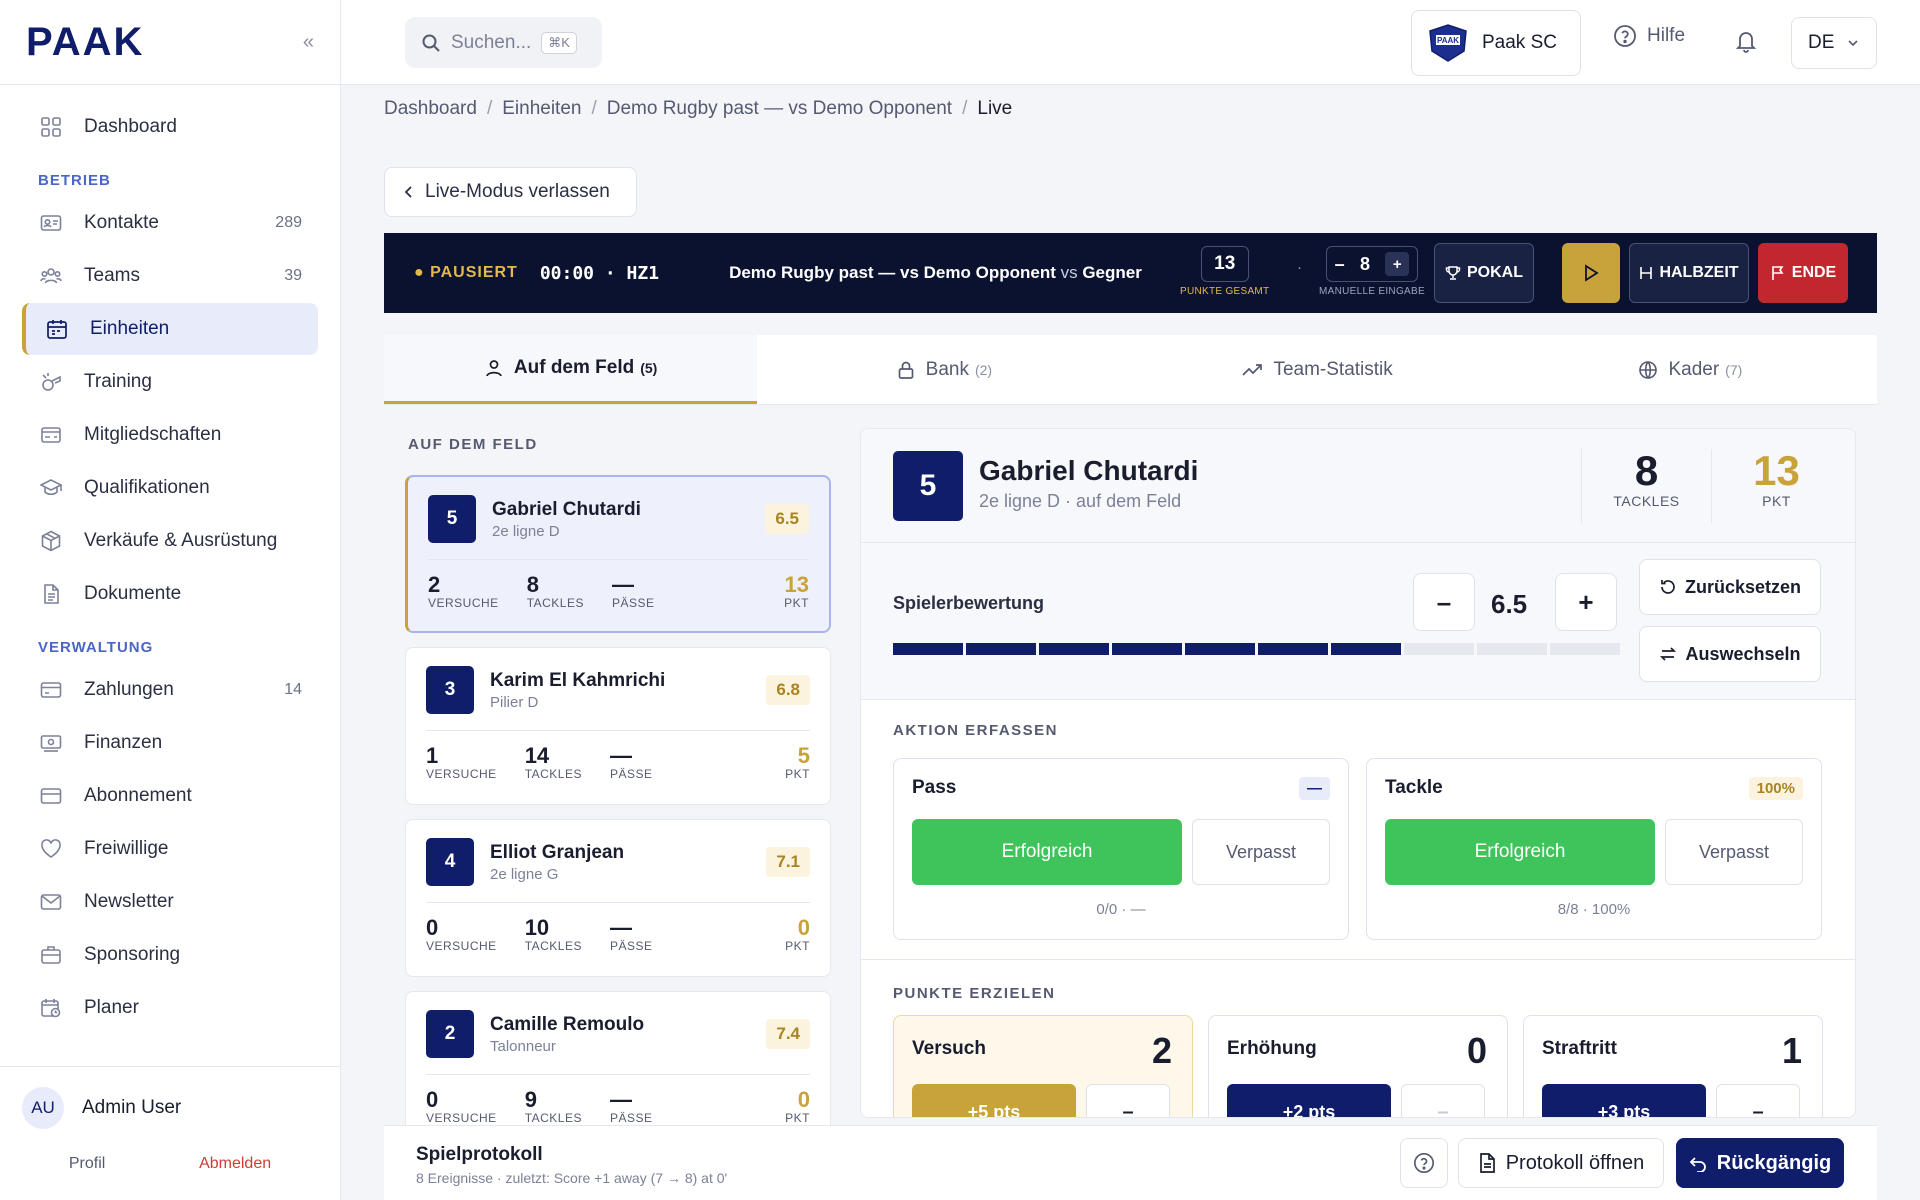  I want to click on sidebar-item-freiwillige: Freiwillige, so click(170, 849).